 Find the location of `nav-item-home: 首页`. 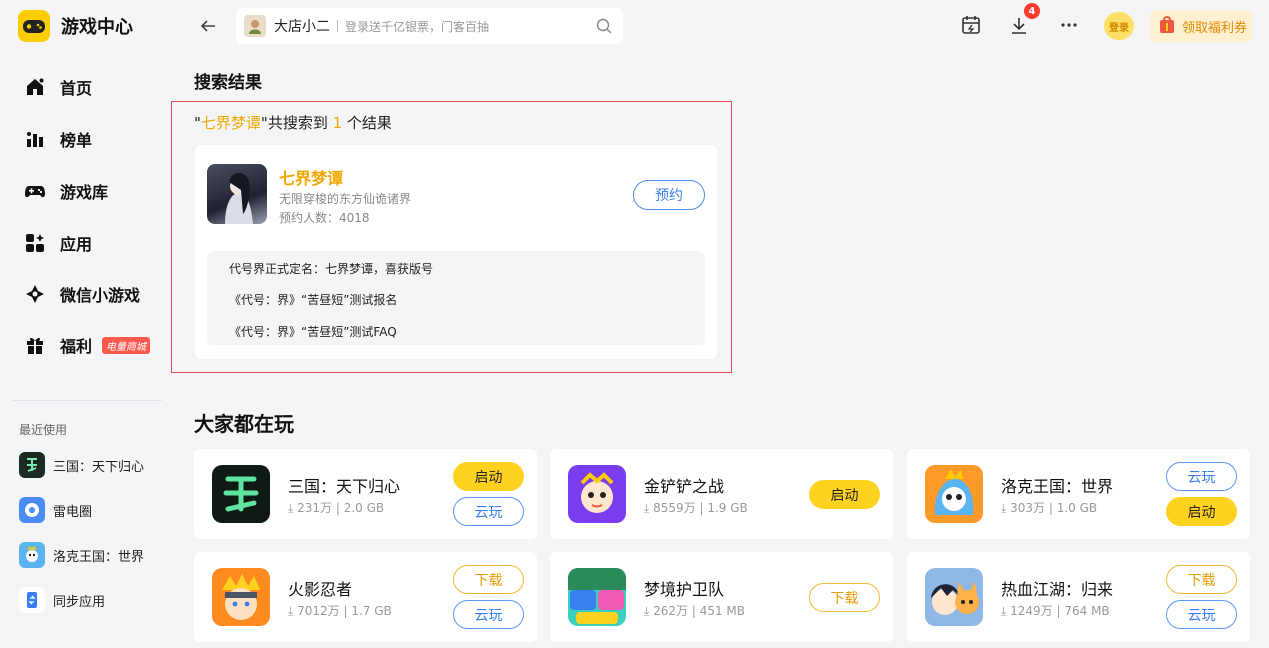

nav-item-home: 首页 is located at coordinates (88, 87).